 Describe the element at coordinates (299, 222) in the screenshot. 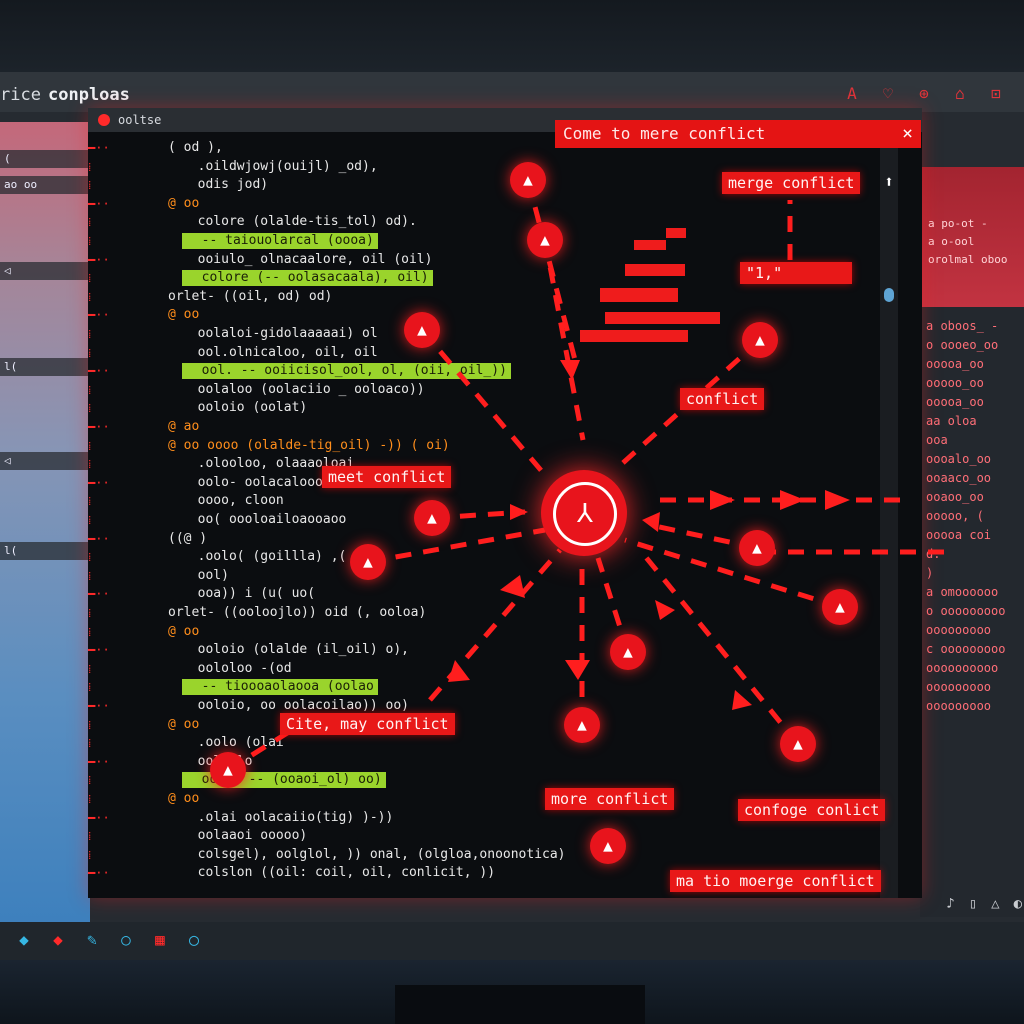

I see `code-line: colore (olalde-tis_tol) od).` at that location.